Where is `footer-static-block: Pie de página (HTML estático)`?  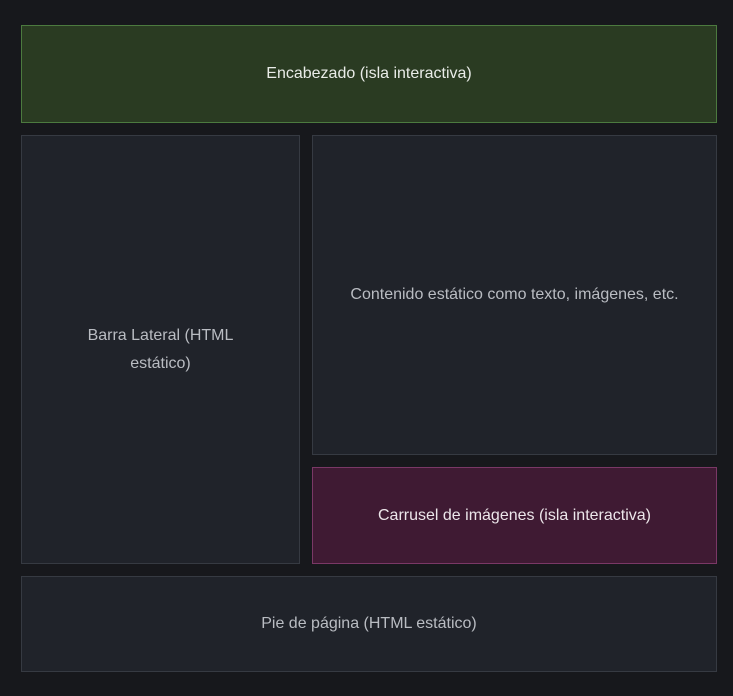
footer-static-block: Pie de página (HTML estático) is located at coordinates (369, 624).